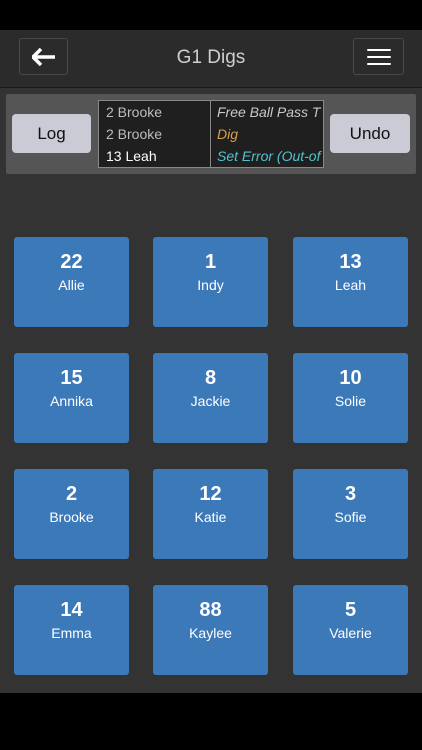 The width and height of the screenshot is (422, 750). What do you see at coordinates (210, 517) in the screenshot?
I see `player-name: Katie` at bounding box center [210, 517].